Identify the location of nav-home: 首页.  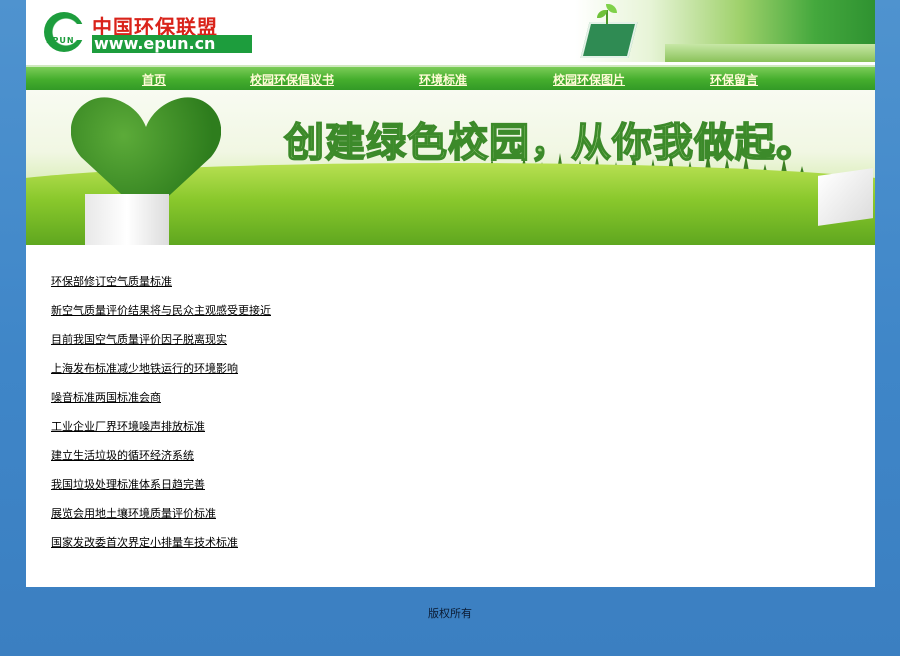
(154, 79).